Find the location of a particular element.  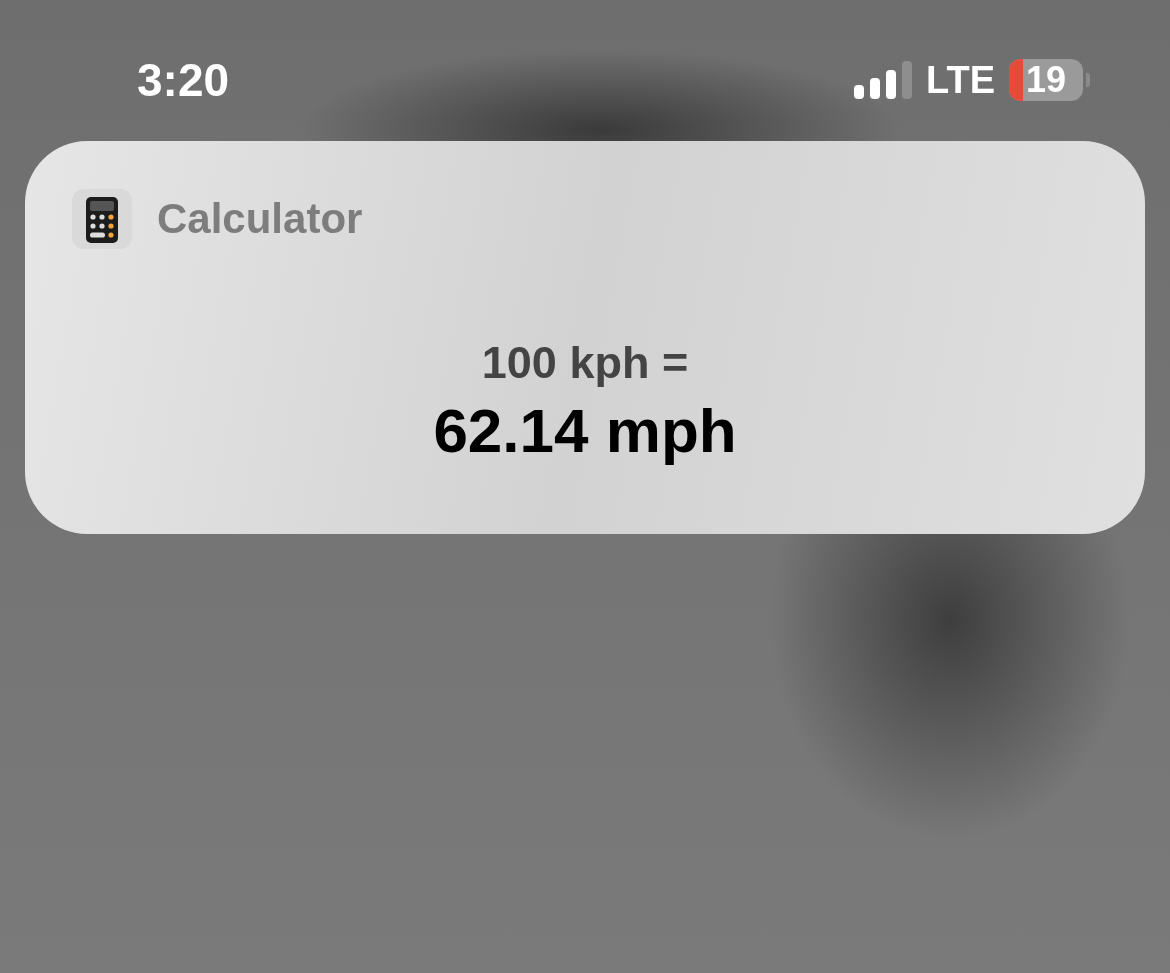

signal-icon is located at coordinates (883, 80).